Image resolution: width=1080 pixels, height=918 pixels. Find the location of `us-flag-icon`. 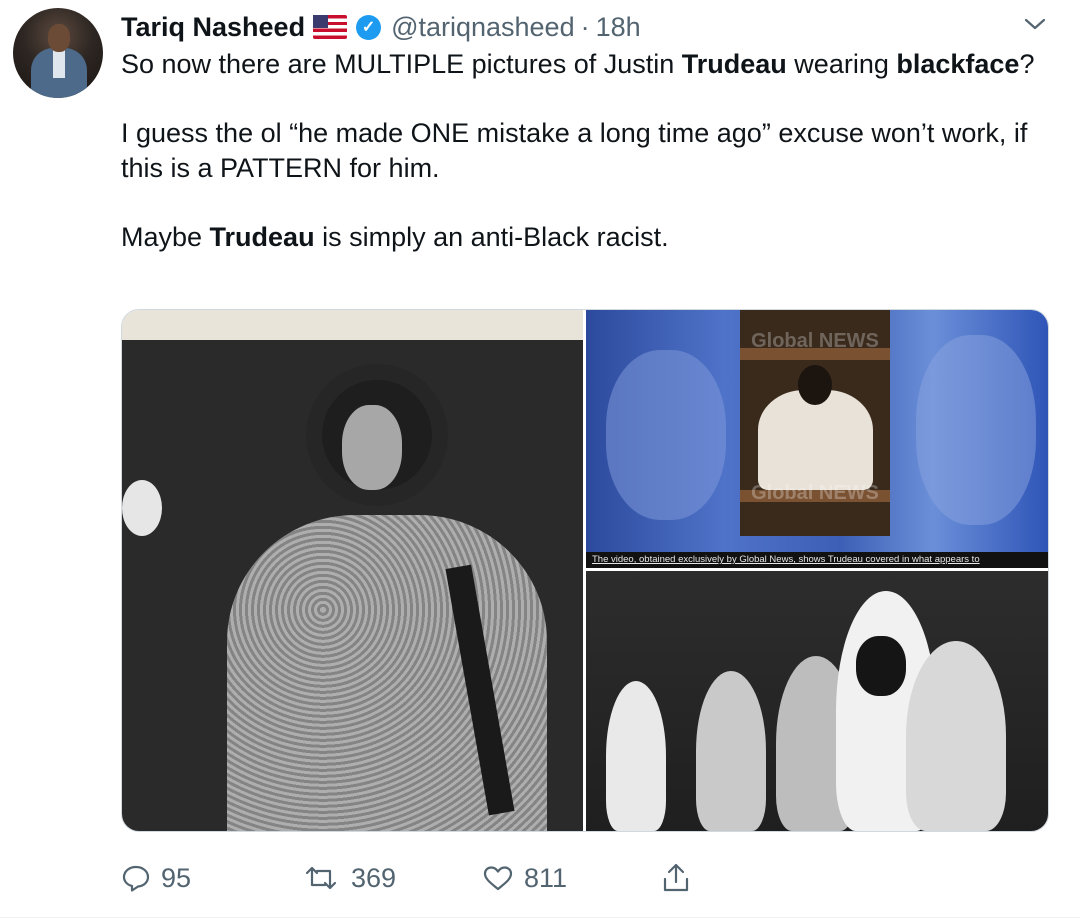

us-flag-icon is located at coordinates (330, 27).